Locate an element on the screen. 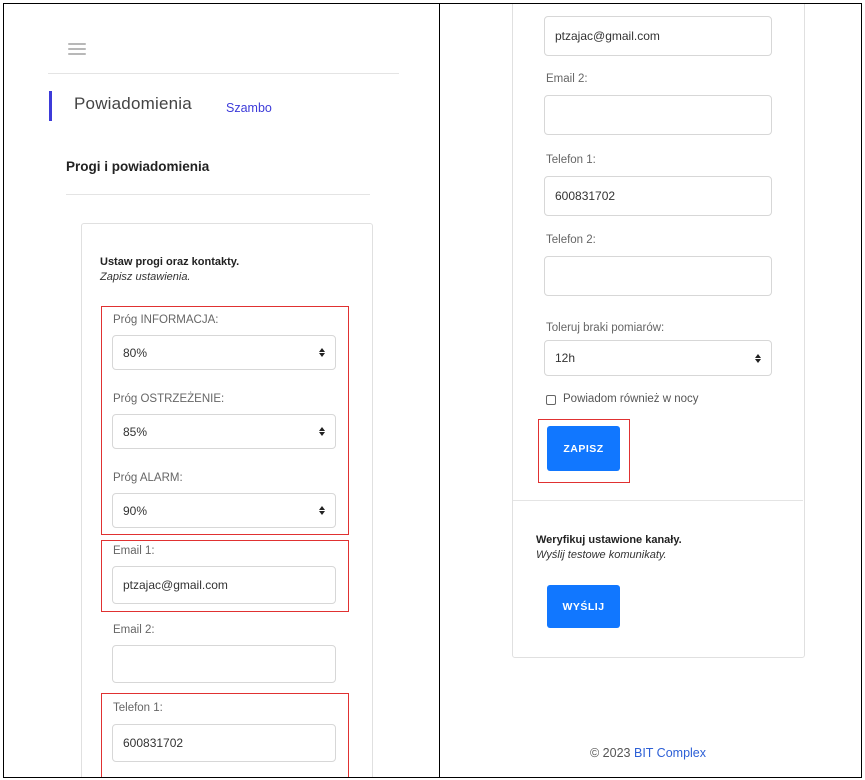 The width and height of the screenshot is (865, 780). phone2-label: Telefon 2: is located at coordinates (571, 240).